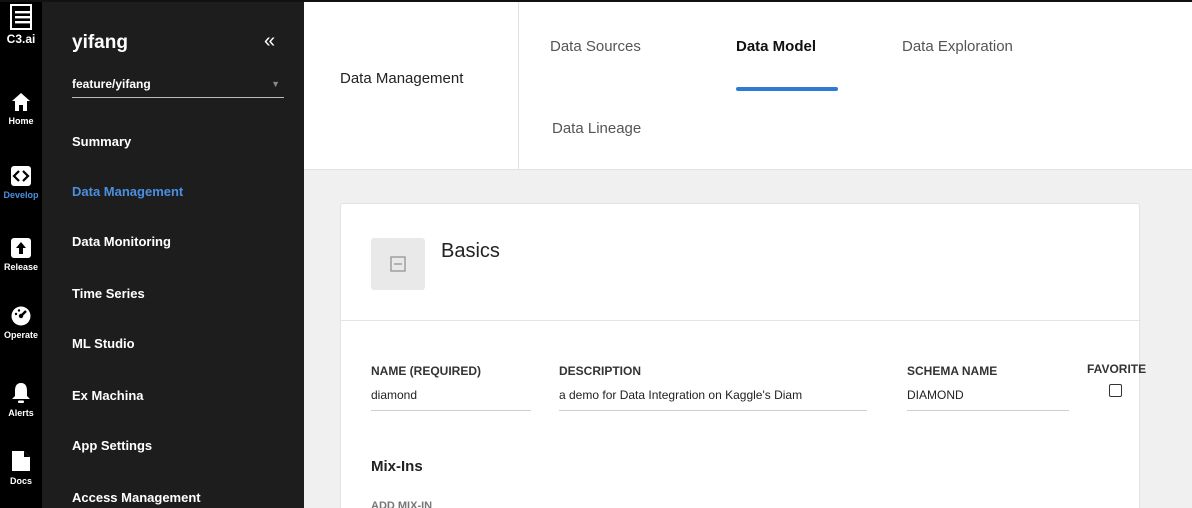 The height and width of the screenshot is (508, 1192). Describe the element at coordinates (108, 293) in the screenshot. I see `sidebar-item-time-series: Time Series` at that location.